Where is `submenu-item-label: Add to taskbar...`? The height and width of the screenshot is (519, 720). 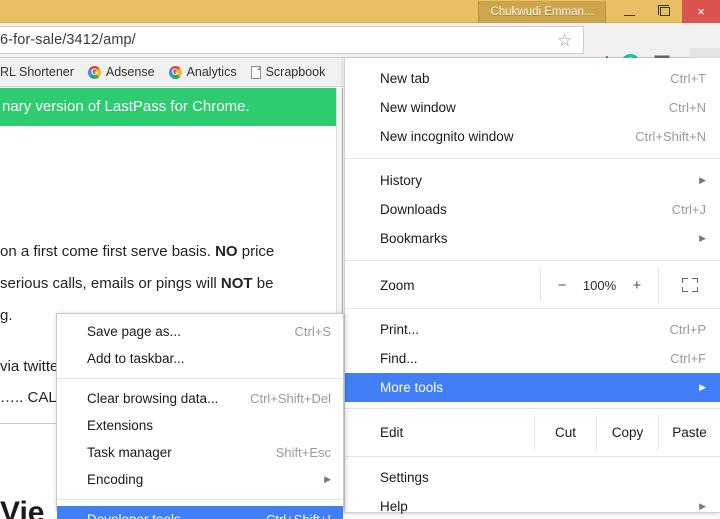
submenu-item-label: Add to taskbar... is located at coordinates (136, 358).